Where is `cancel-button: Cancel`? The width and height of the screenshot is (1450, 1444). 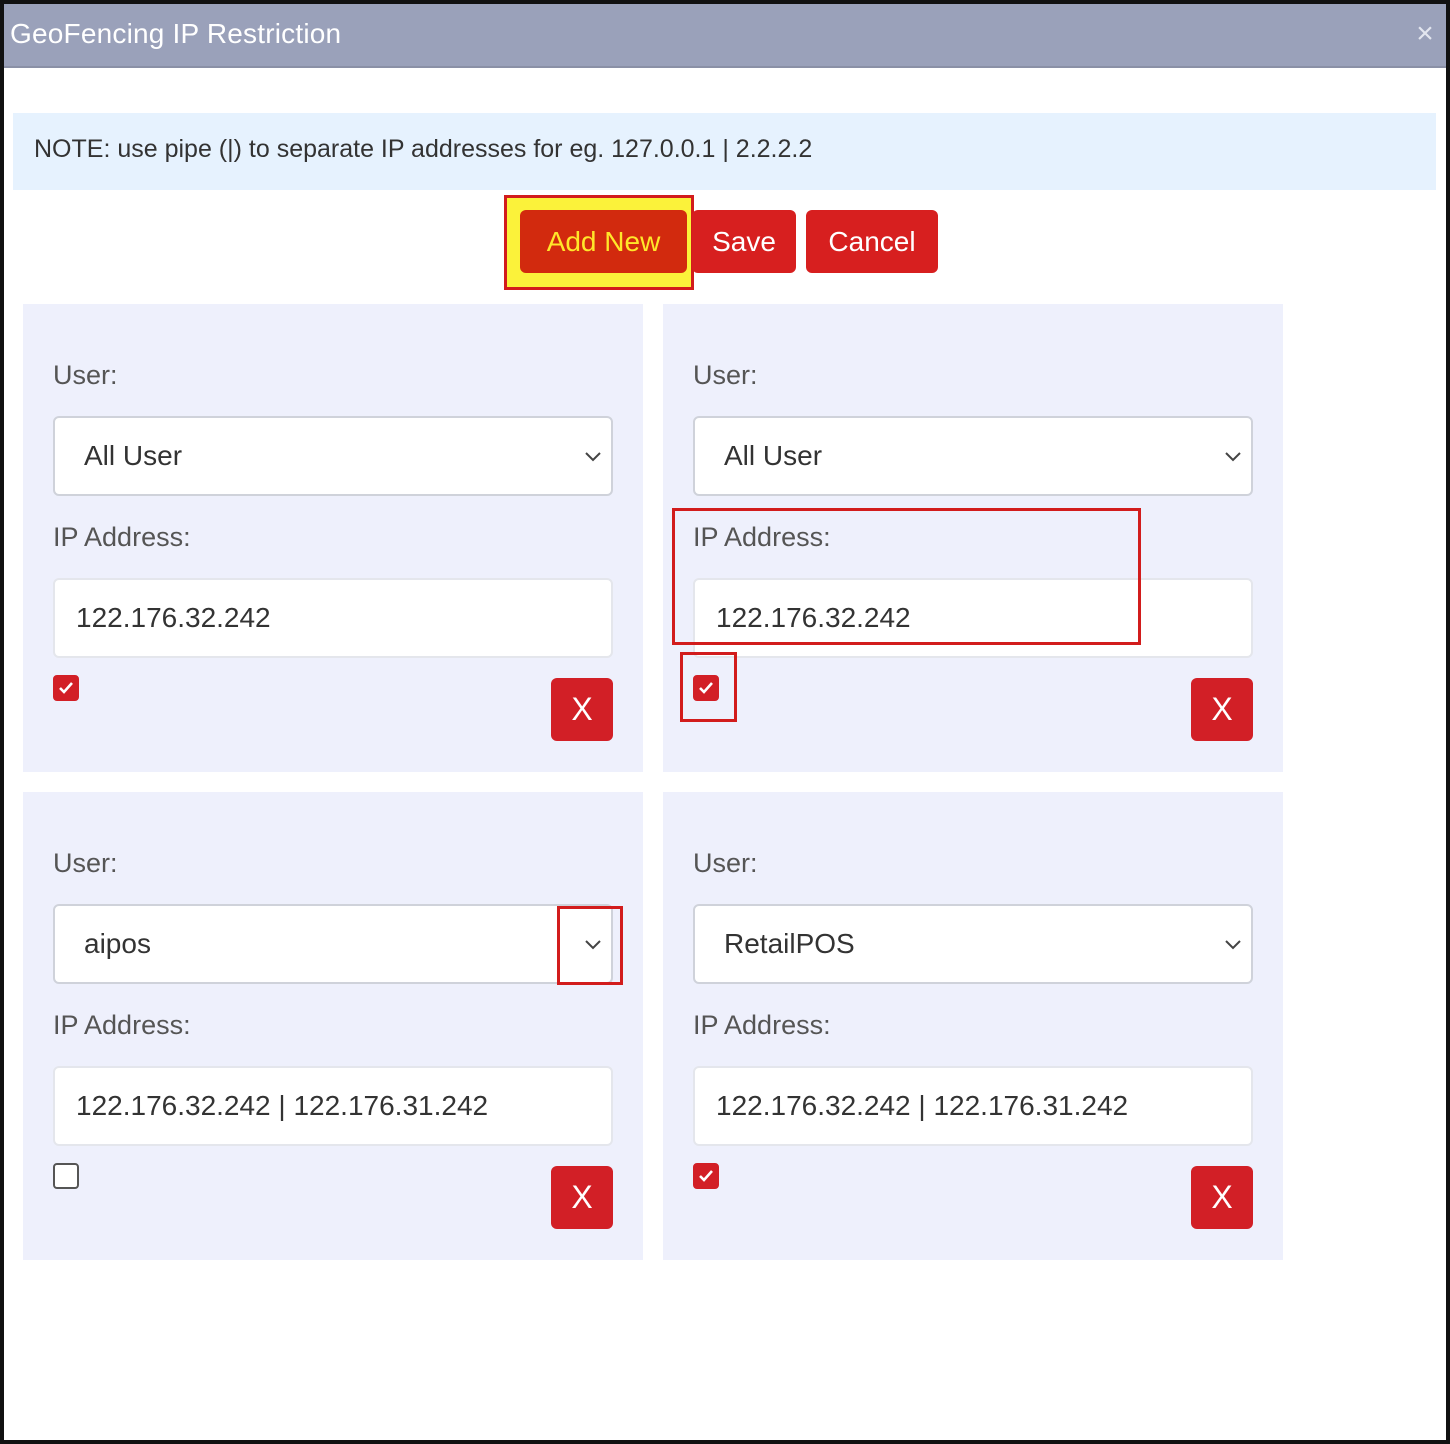
cancel-button: Cancel is located at coordinates (872, 241).